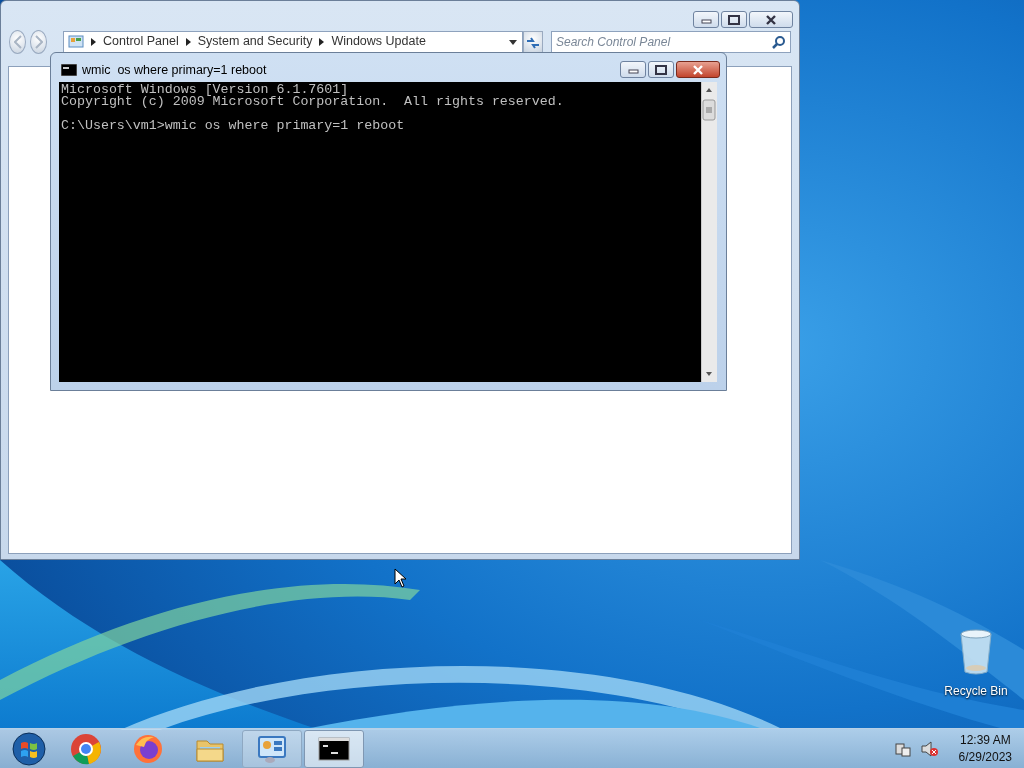 Image resolution: width=1024 pixels, height=768 pixels. What do you see at coordinates (976, 691) in the screenshot?
I see `icon-label: Recycle Bin` at bounding box center [976, 691].